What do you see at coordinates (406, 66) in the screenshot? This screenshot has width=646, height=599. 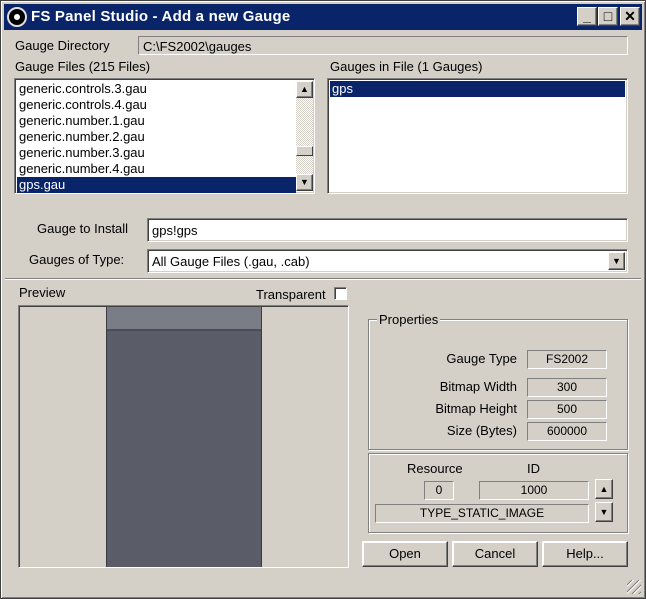 I see `gauges-in-file-label: Gauges in File (1 Gauges)` at bounding box center [406, 66].